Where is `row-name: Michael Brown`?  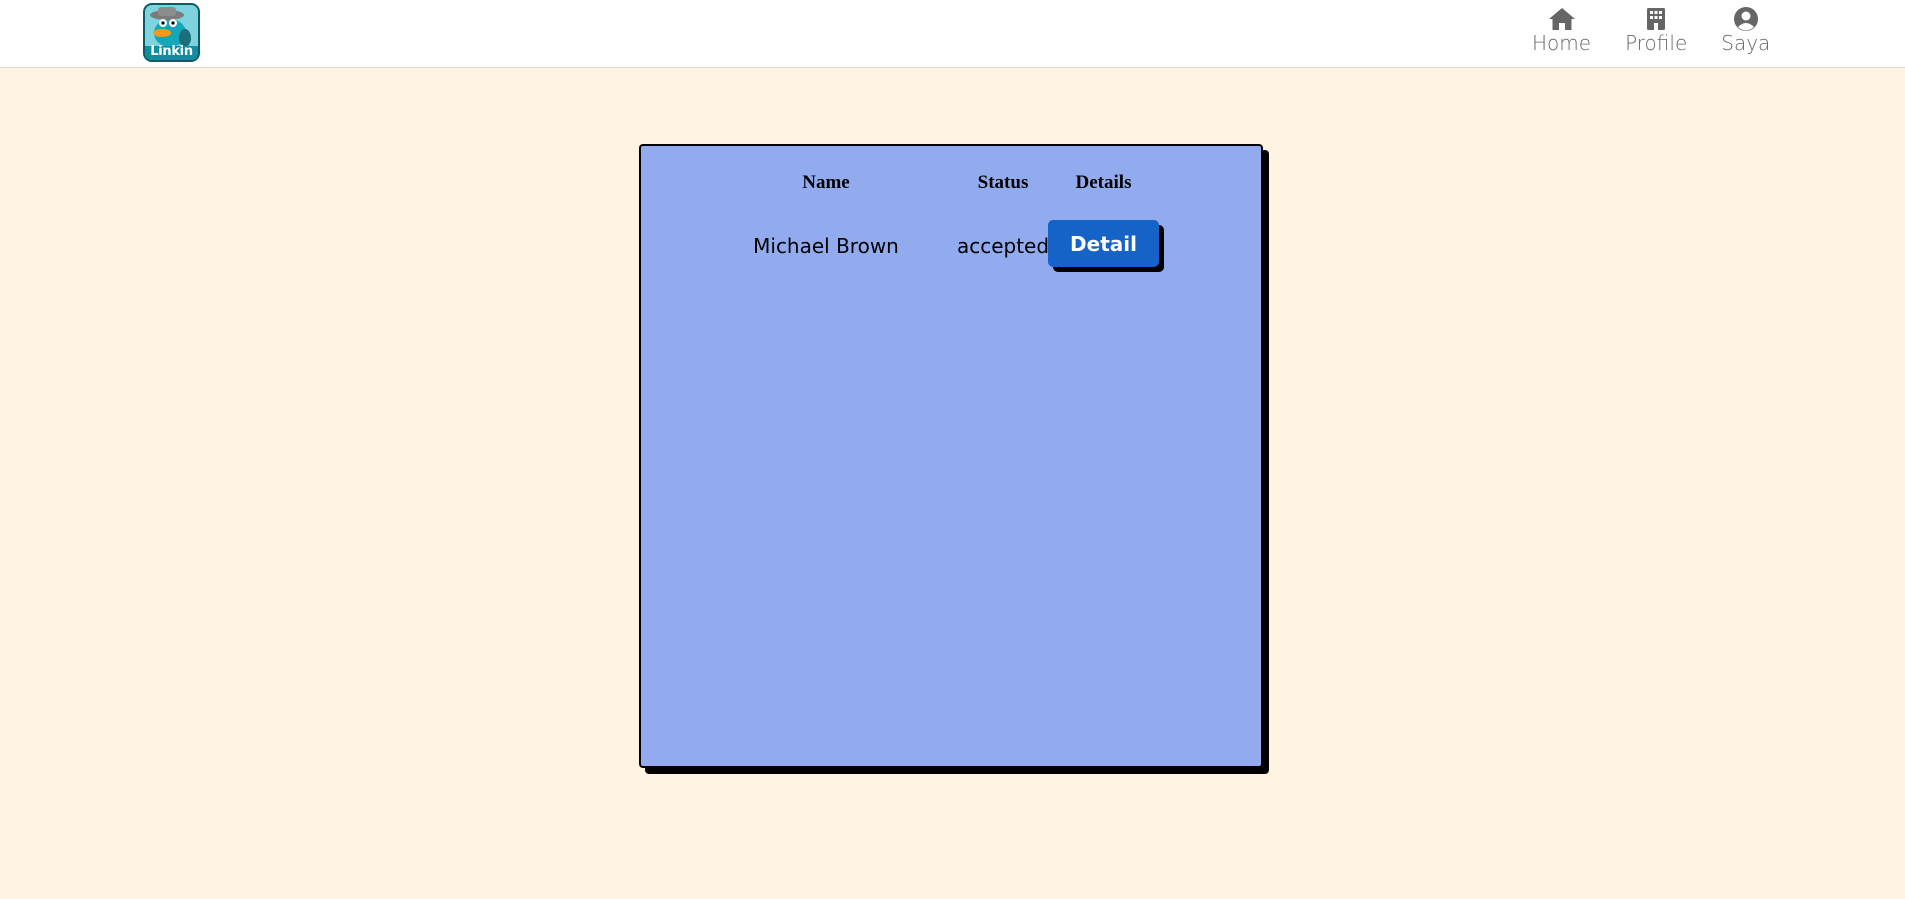
row-name: Michael Brown is located at coordinates (826, 246).